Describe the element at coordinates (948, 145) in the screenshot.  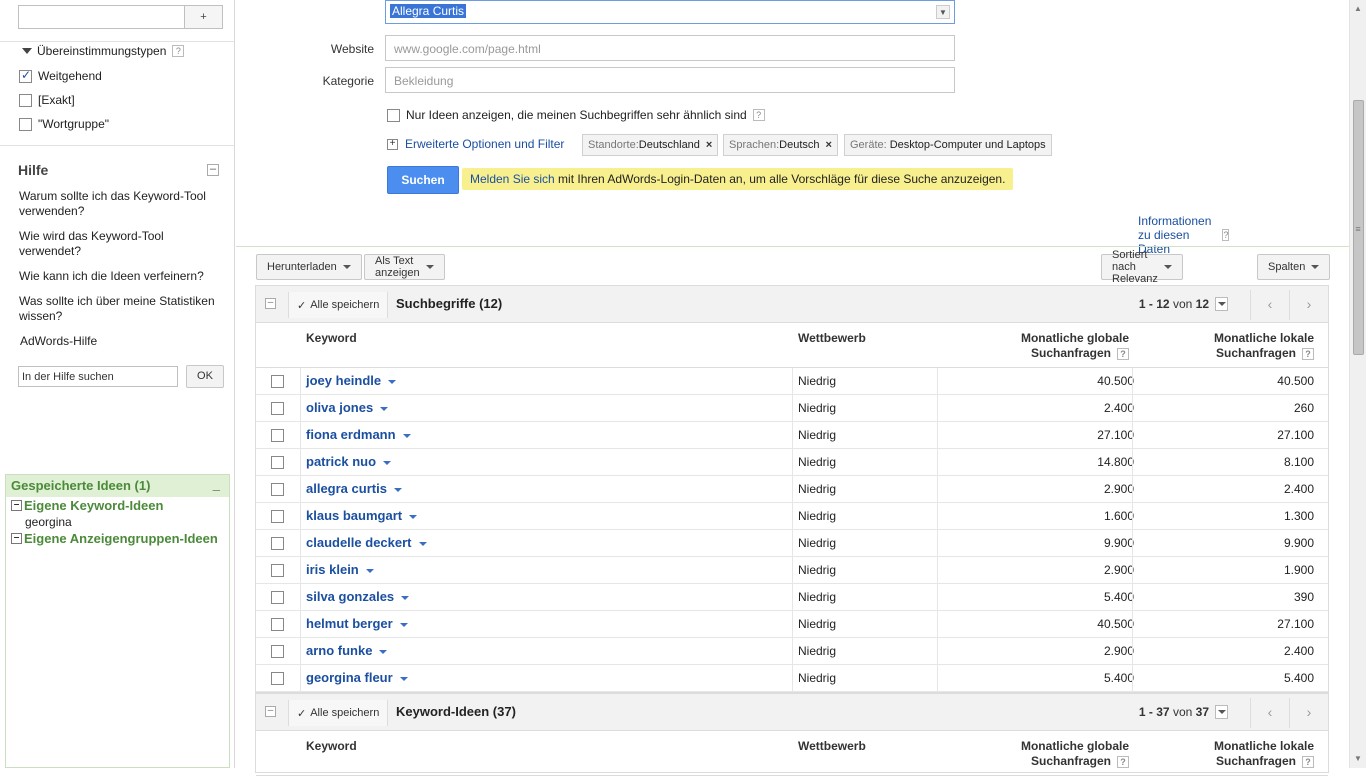
I see `chip-devices: Geräte: Desktop-Computer und Laptops` at that location.